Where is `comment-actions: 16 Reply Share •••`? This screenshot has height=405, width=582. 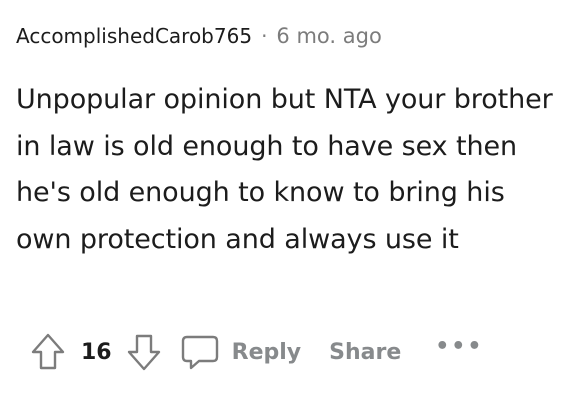 comment-actions: 16 Reply Share ••• is located at coordinates (255, 352).